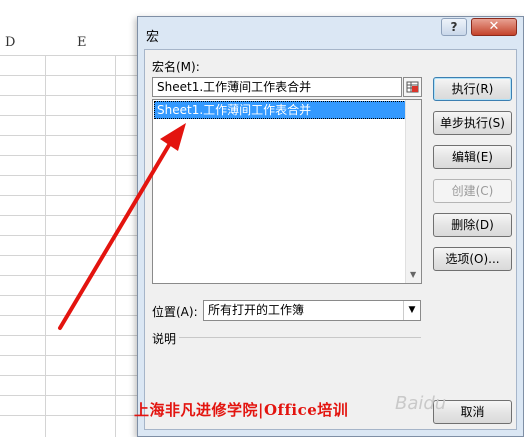  I want to click on training-caption: 上海非凡进修学院|Office培训, so click(241, 410).